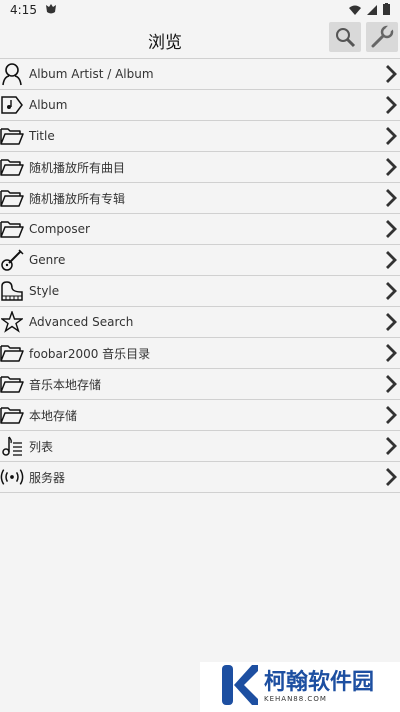 The image size is (400, 712). What do you see at coordinates (77, 167) in the screenshot?
I see `list-item-label: 随机播放所有曲目` at bounding box center [77, 167].